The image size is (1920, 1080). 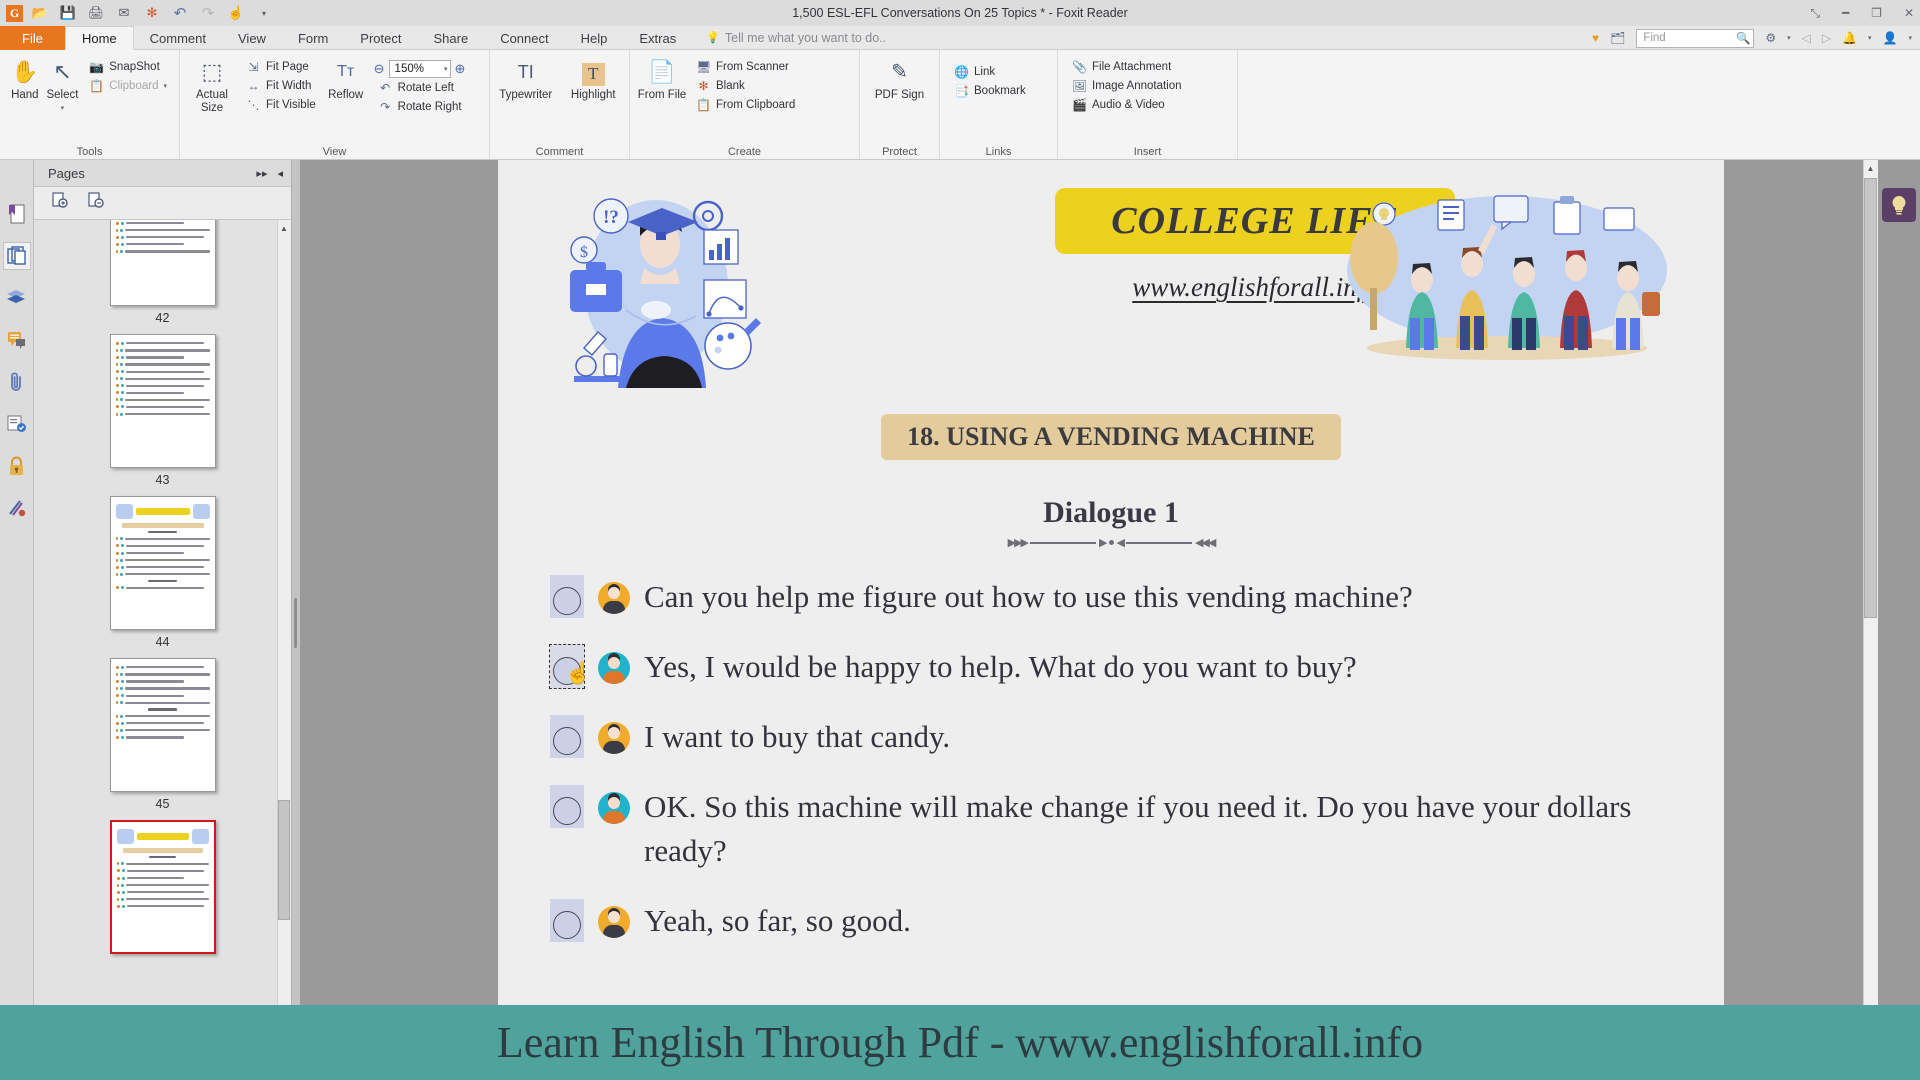 What do you see at coordinates (419, 69) in the screenshot?
I see `zoom-level-select: 150% ▾` at bounding box center [419, 69].